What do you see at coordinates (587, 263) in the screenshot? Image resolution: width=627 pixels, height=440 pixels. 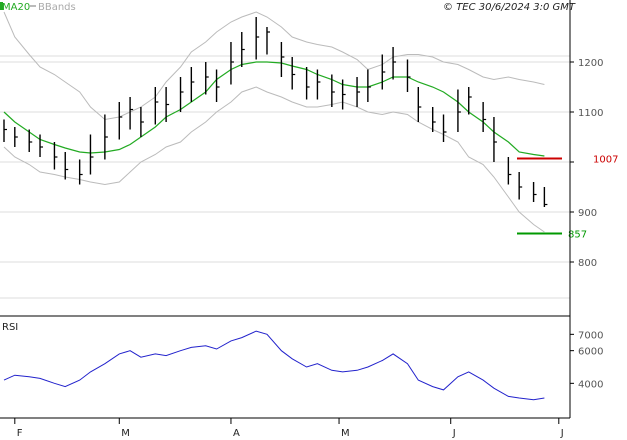 I see `y-tick-label: 800` at bounding box center [587, 263].